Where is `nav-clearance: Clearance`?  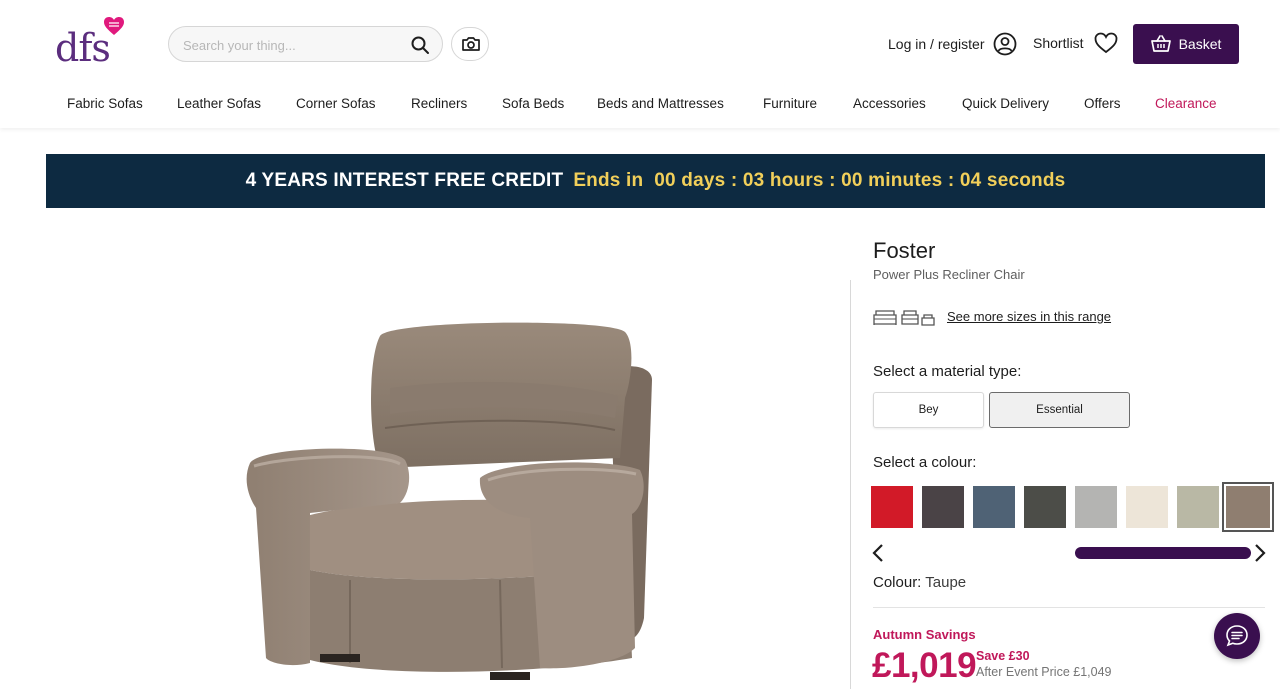
nav-clearance: Clearance is located at coordinates (1186, 103).